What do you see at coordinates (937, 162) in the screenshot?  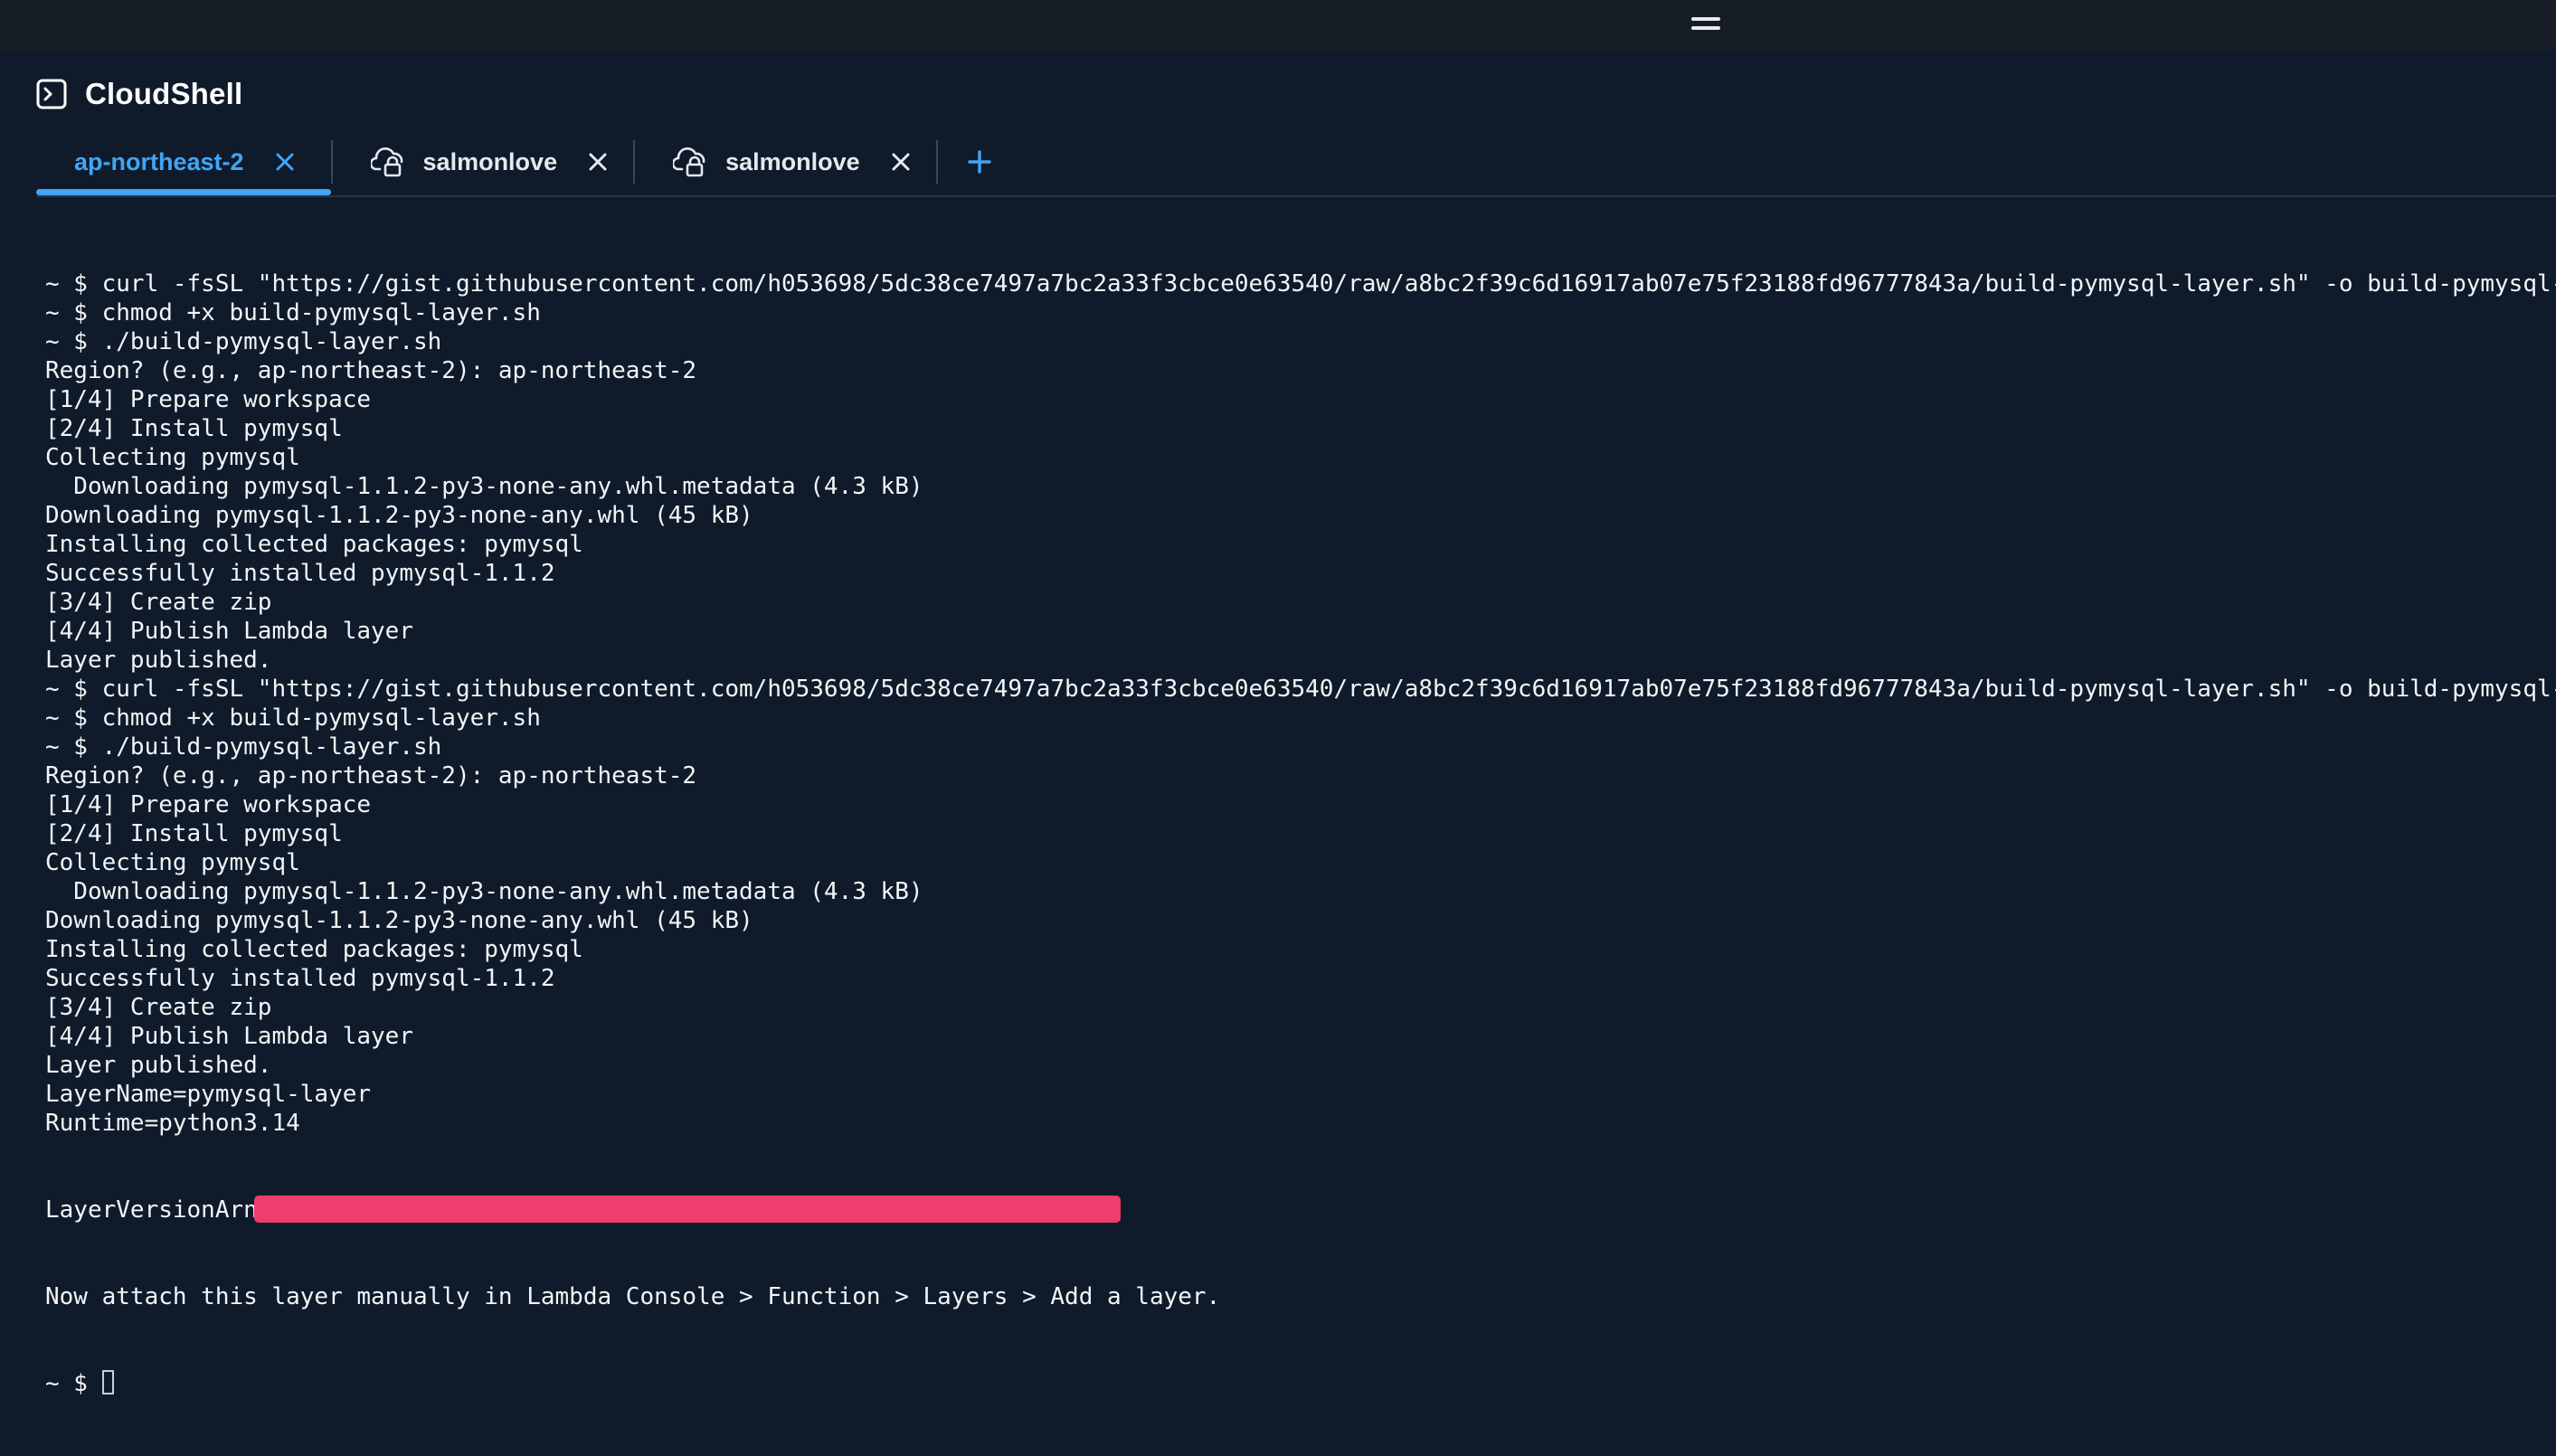 I see `tab-separator` at bounding box center [937, 162].